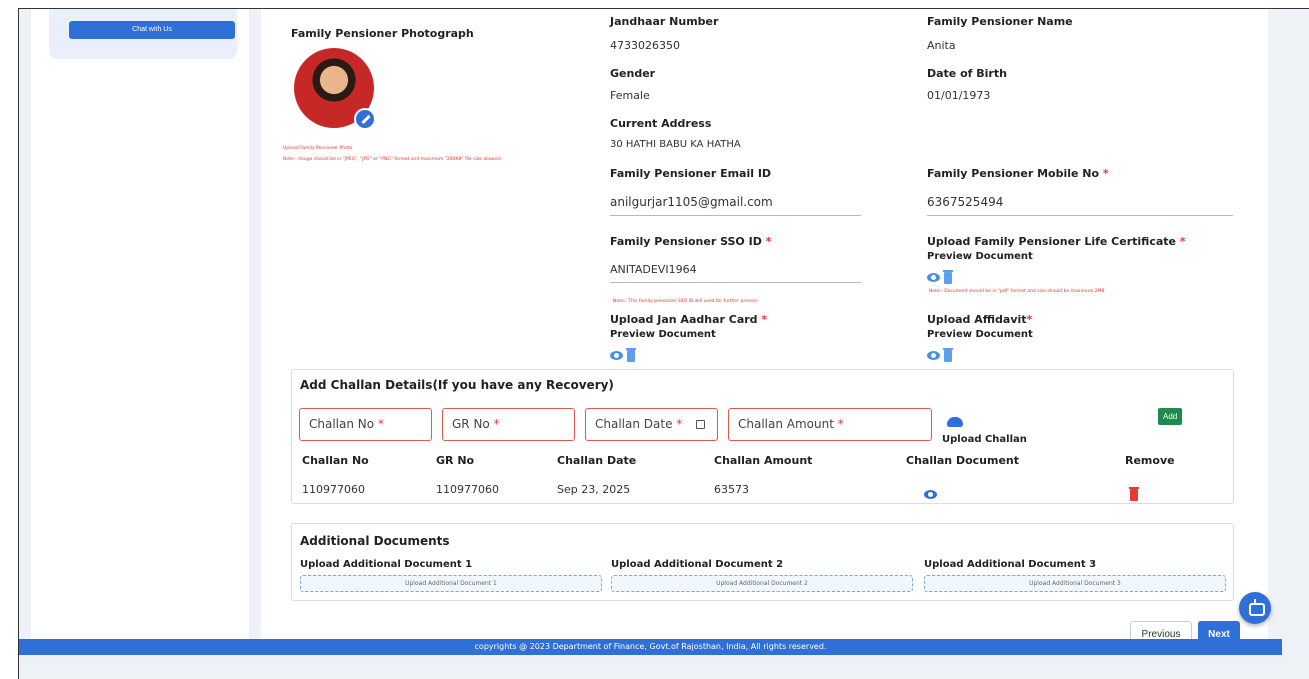 The width and height of the screenshot is (1309, 679). What do you see at coordinates (594, 489) in the screenshot?
I see `row-date: Sep 23, 2025` at bounding box center [594, 489].